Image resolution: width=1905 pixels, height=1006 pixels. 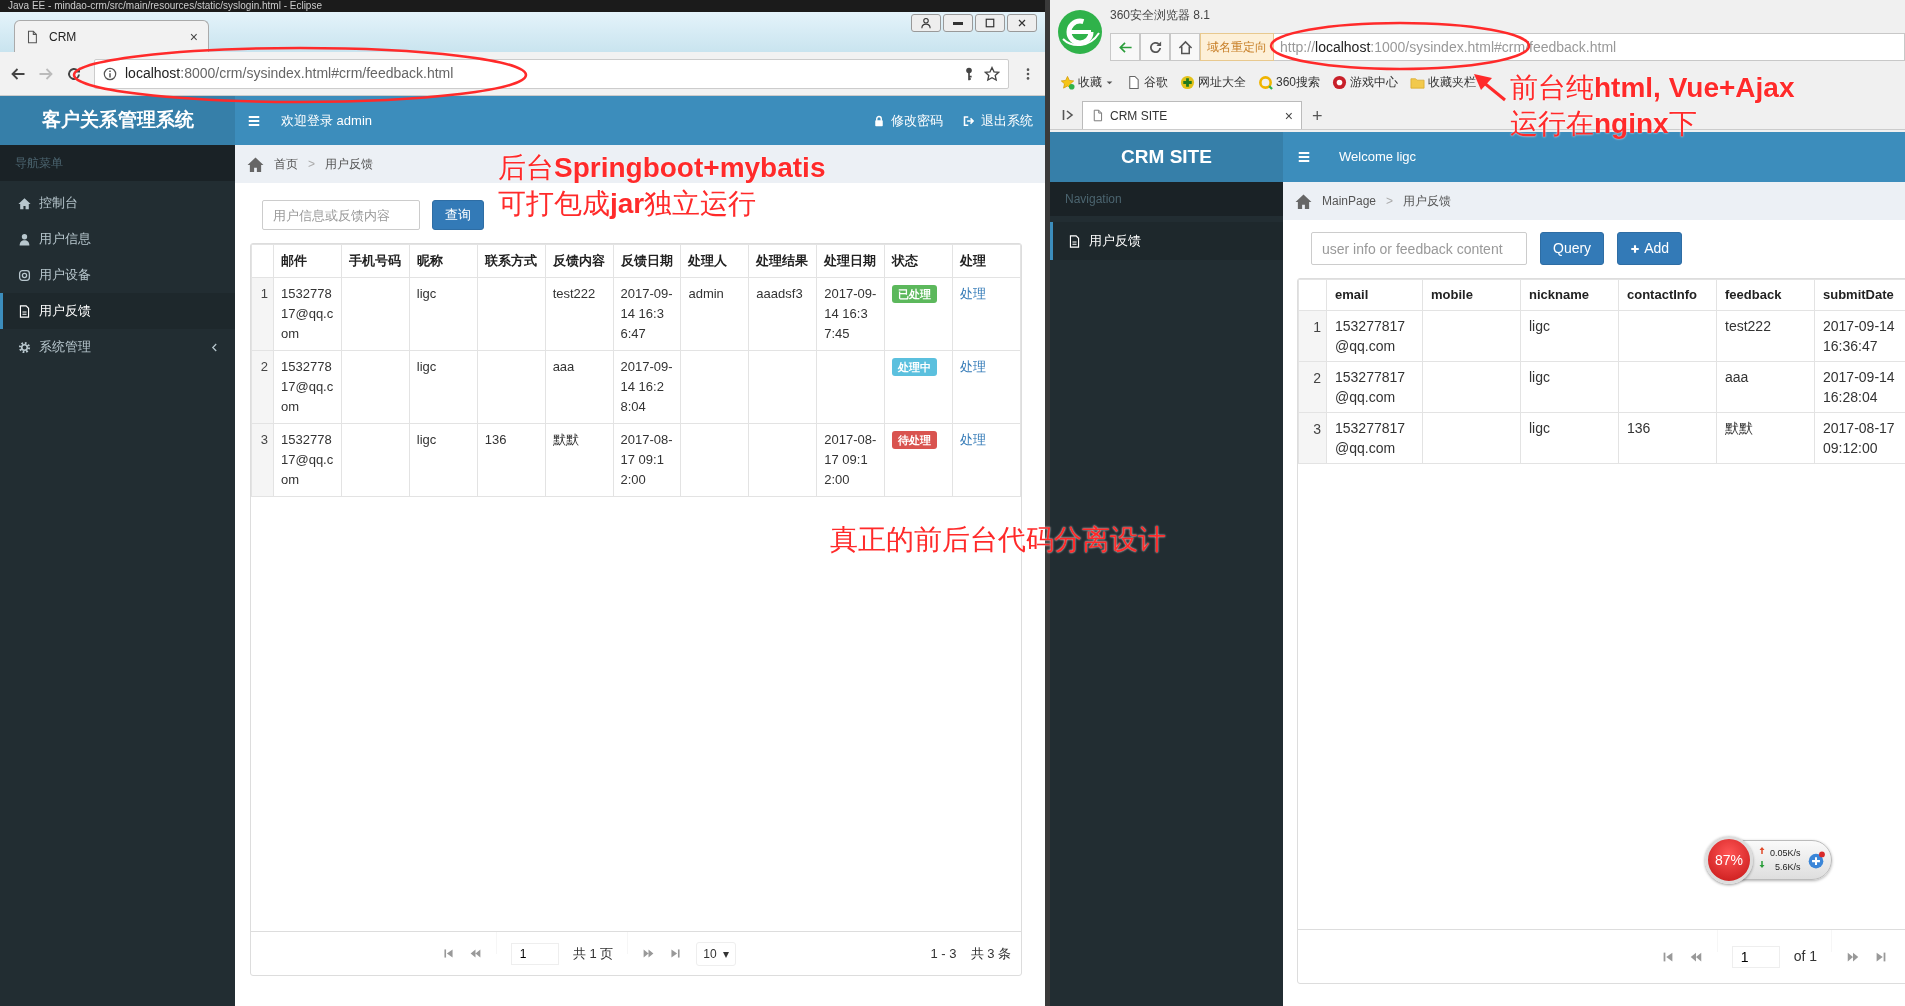 I want to click on game-icon, so click(x=1340, y=82).